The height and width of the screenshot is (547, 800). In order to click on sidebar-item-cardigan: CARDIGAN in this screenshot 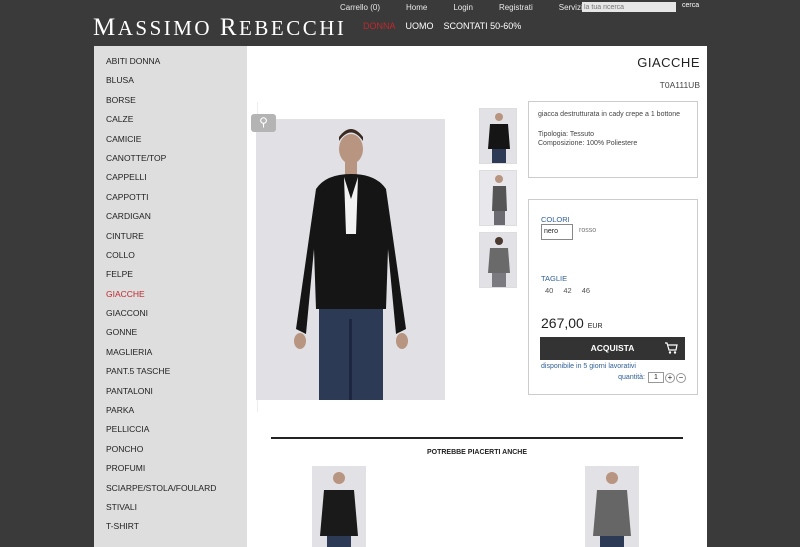, I will do `click(170, 219)`.